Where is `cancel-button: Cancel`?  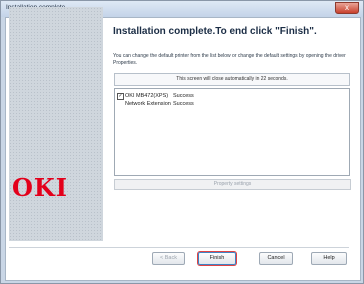
cancel-button: Cancel is located at coordinates (276, 258).